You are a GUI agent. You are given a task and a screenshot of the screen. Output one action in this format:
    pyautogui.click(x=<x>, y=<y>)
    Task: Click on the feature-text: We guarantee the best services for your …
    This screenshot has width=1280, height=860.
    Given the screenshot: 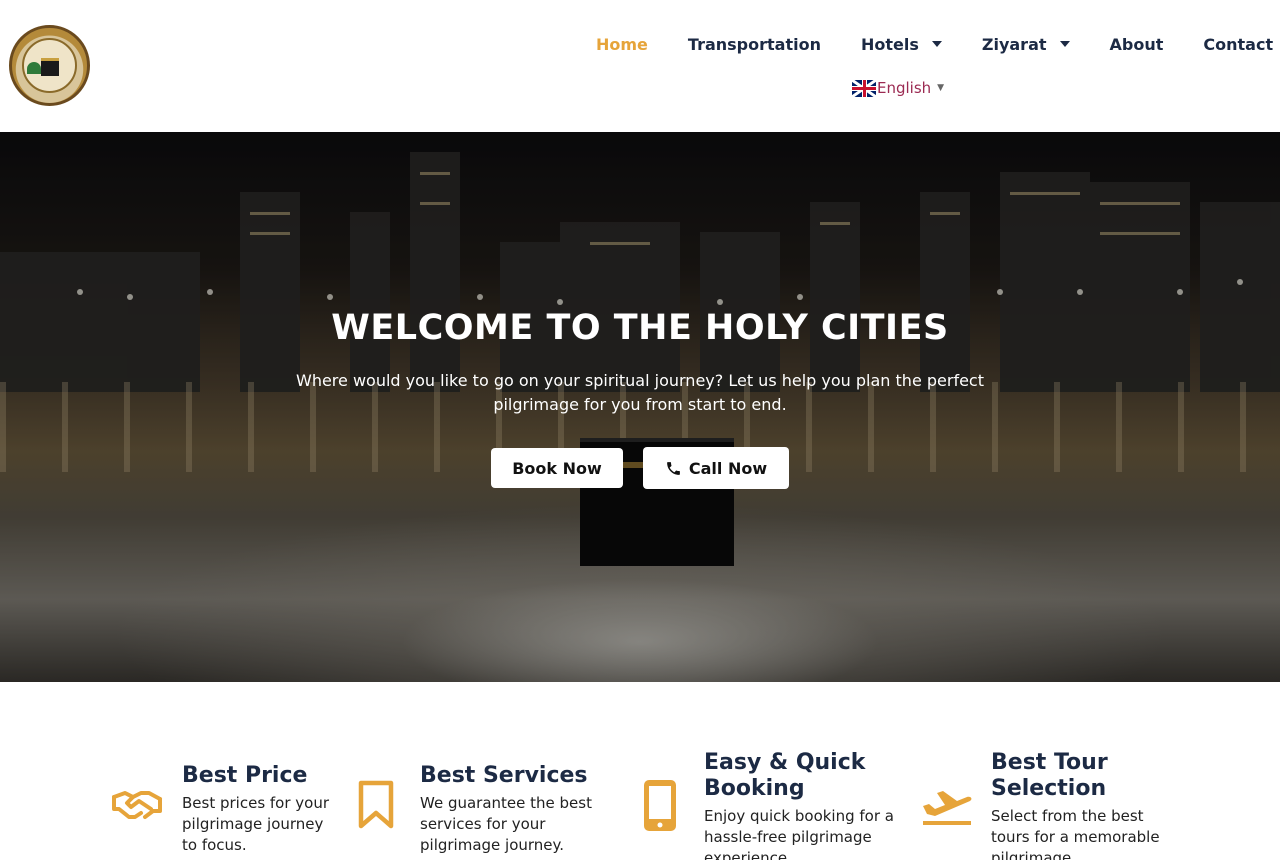 What is the action you would take?
    pyautogui.click(x=506, y=824)
    